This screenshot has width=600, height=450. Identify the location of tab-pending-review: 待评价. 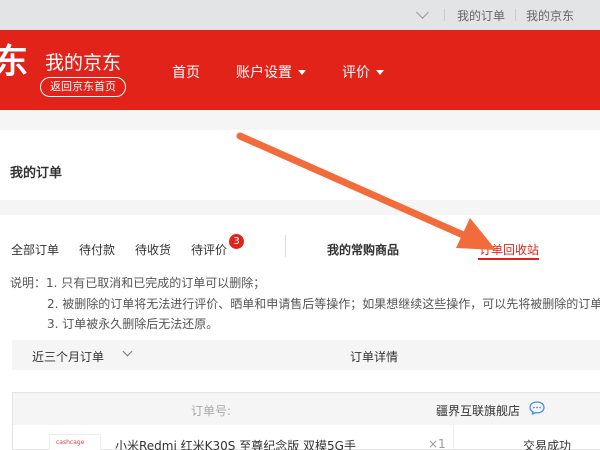
(209, 249).